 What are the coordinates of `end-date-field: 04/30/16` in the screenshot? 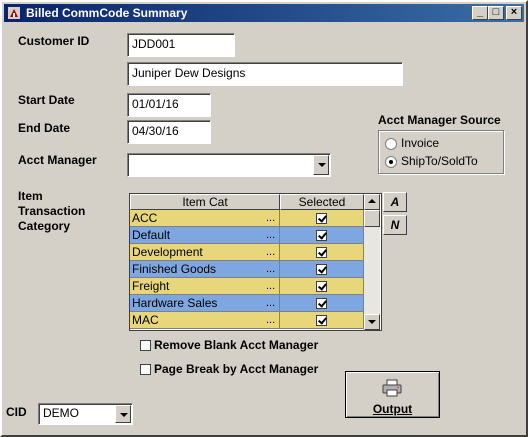 It's located at (169, 132).